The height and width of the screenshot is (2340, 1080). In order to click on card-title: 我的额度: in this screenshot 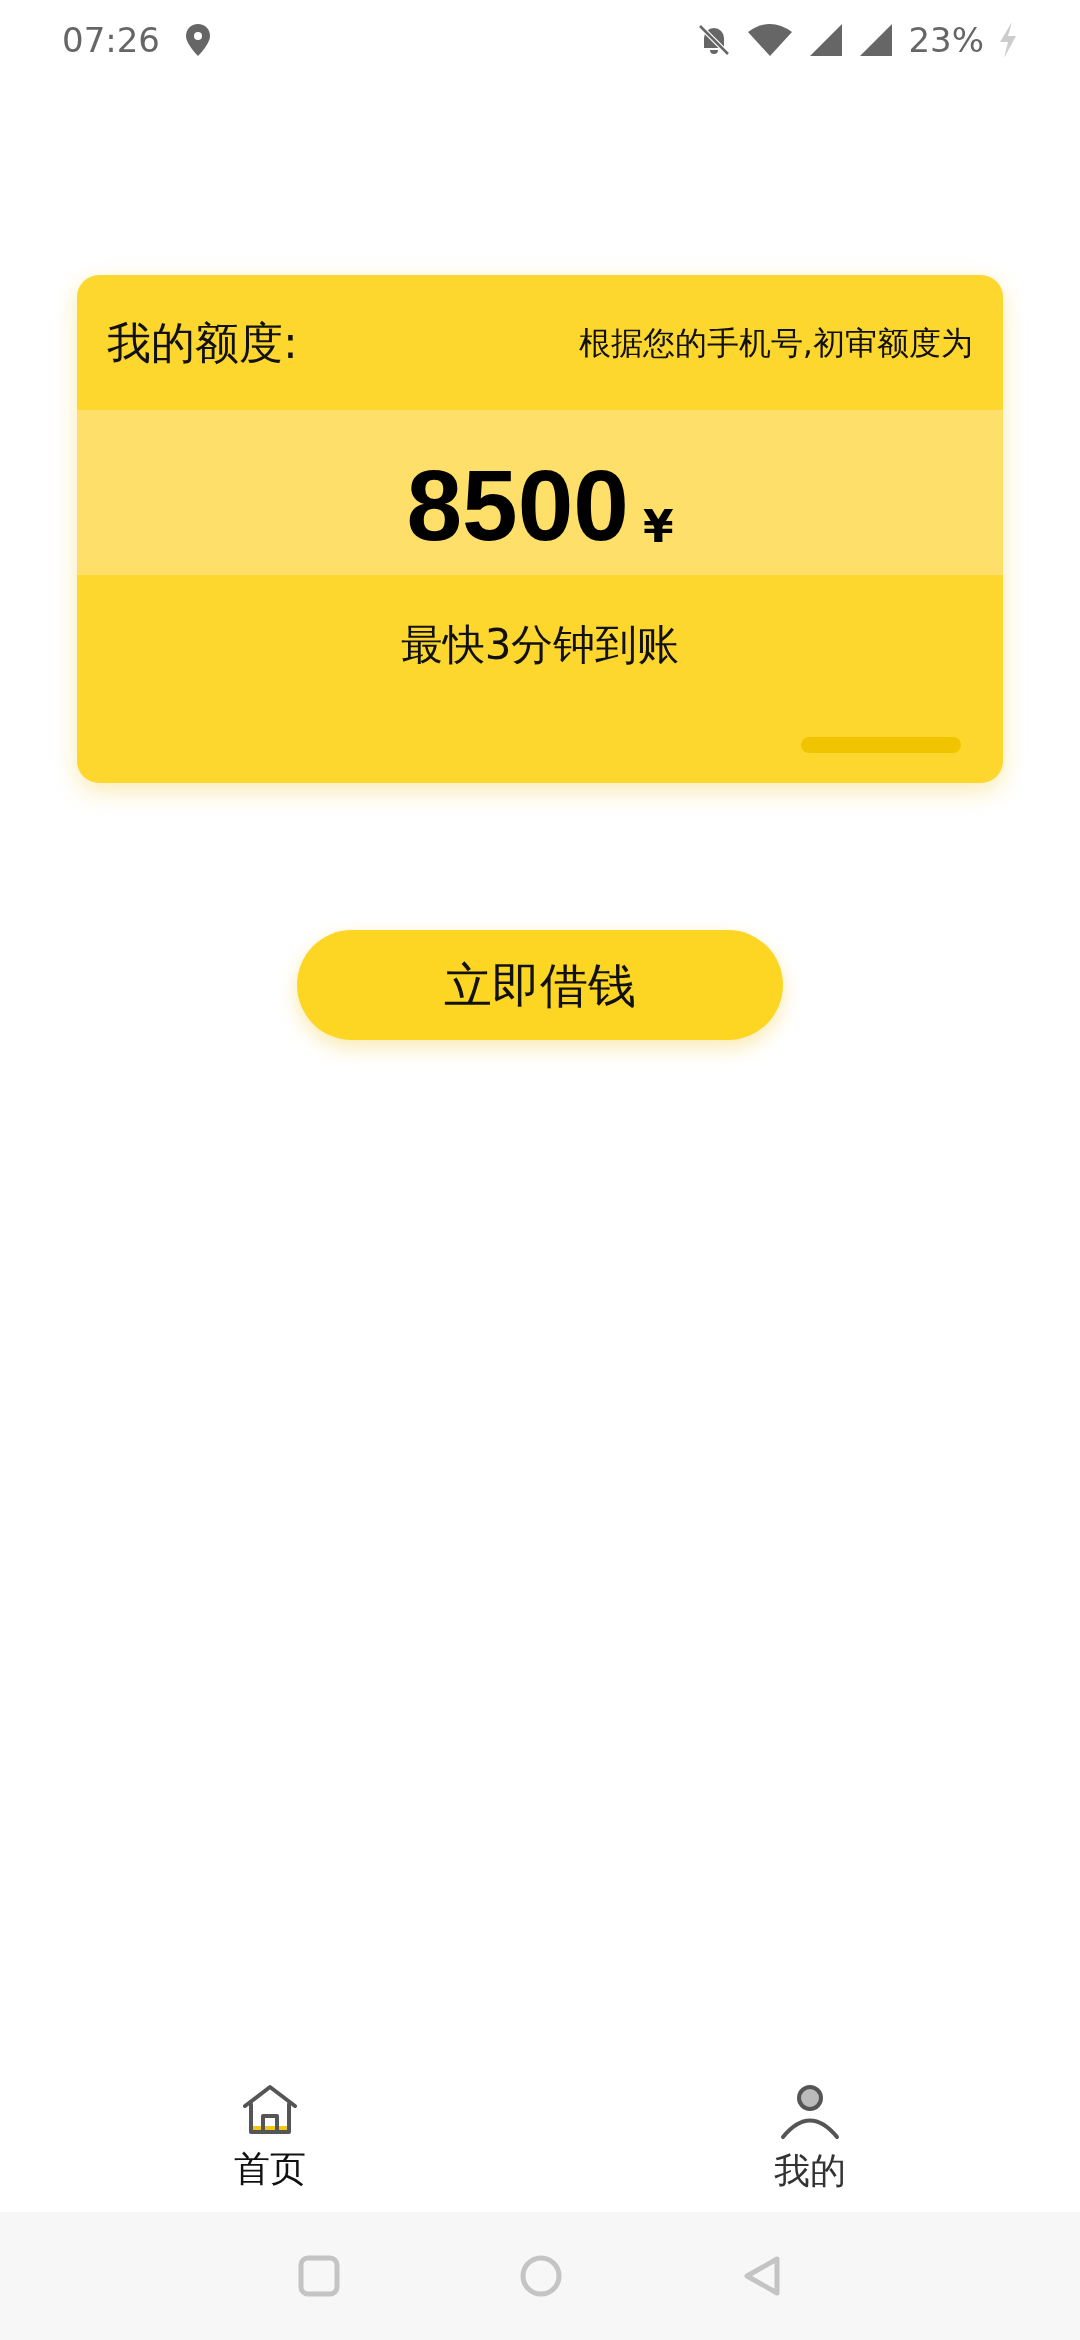, I will do `click(202, 342)`.